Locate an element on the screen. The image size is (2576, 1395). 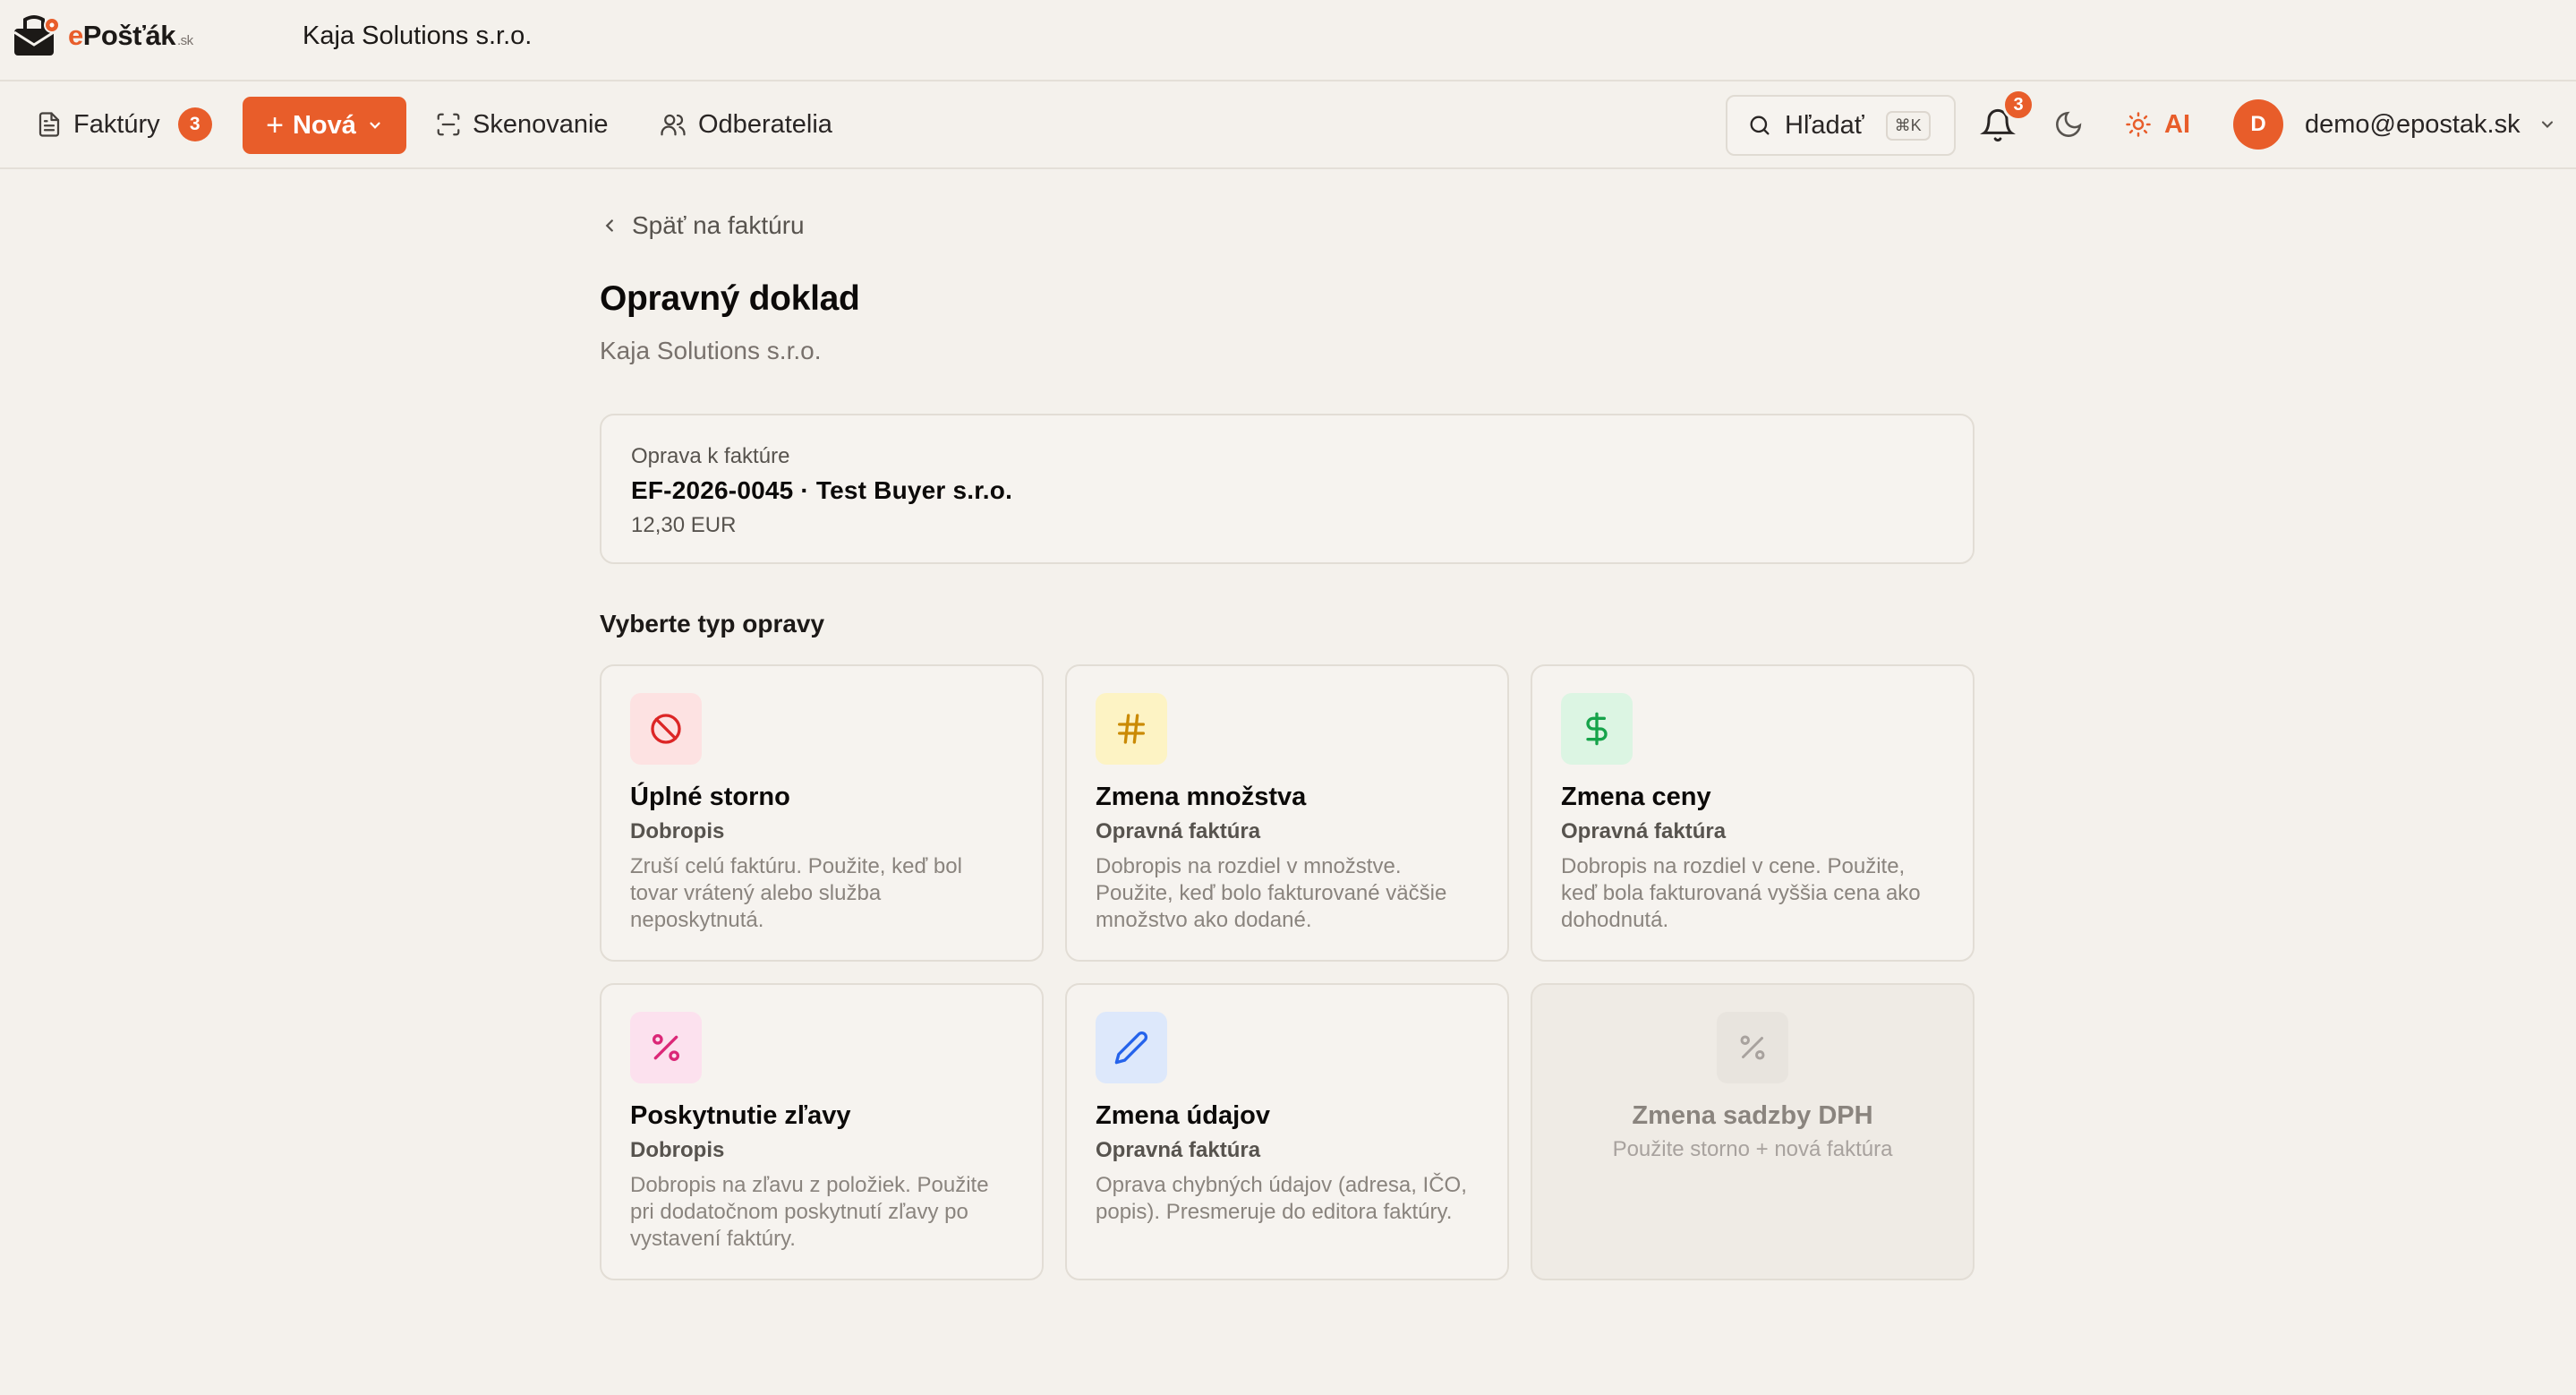
page-subtitle: Kaja Solutions s.r.o. is located at coordinates (711, 350).